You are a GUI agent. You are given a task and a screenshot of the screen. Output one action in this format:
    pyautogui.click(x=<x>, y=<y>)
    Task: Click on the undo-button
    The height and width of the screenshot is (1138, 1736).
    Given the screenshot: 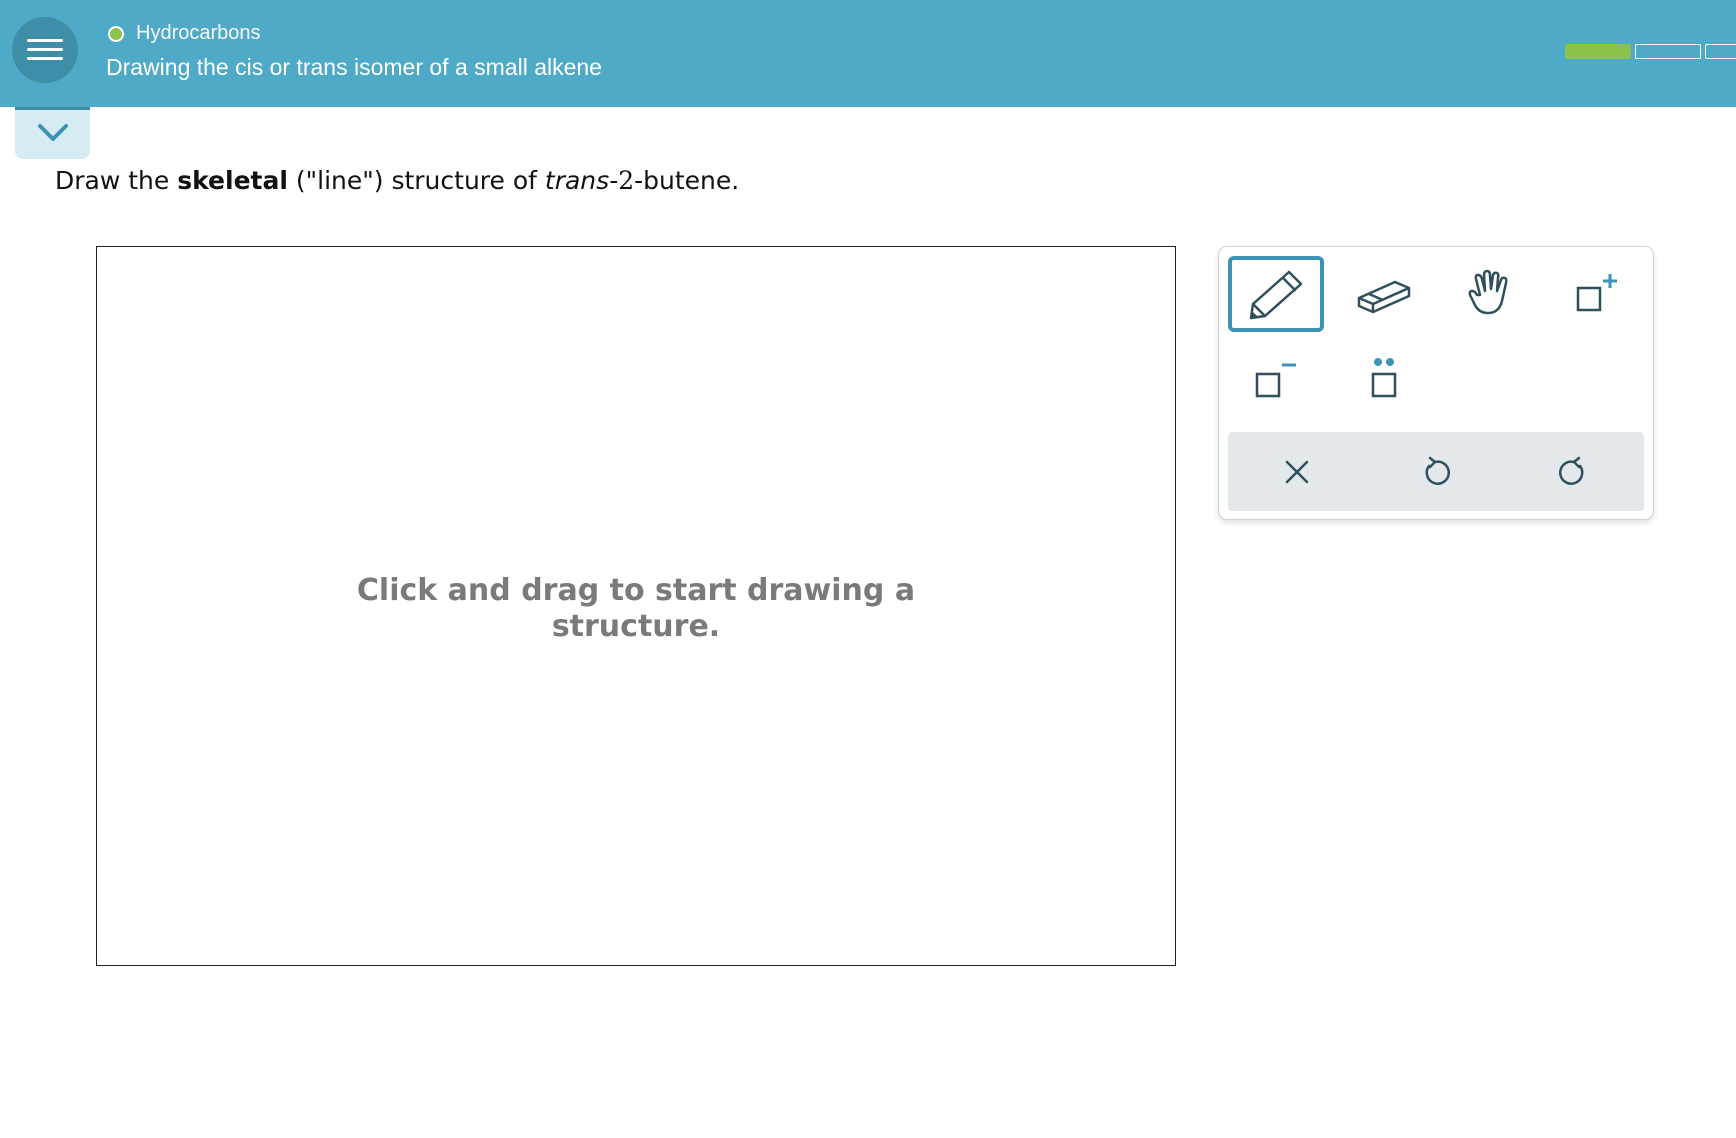 What is the action you would take?
    pyautogui.click(x=1435, y=472)
    